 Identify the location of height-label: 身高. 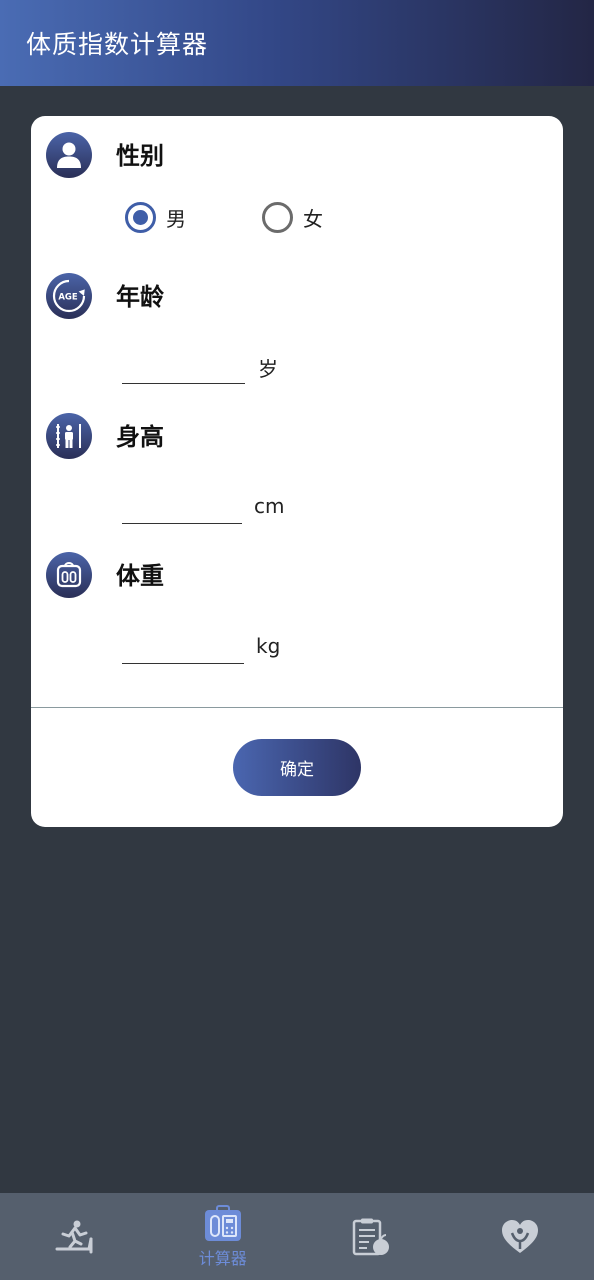
(140, 437).